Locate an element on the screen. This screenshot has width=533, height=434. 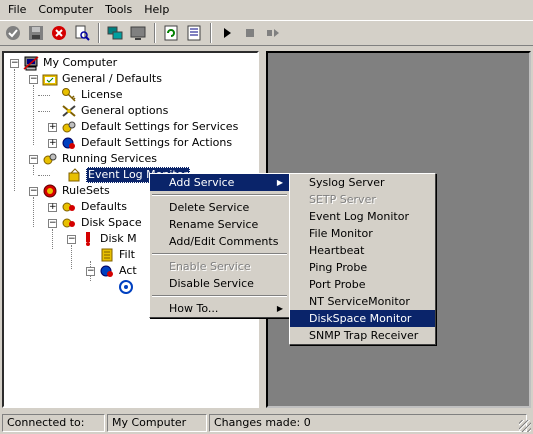
properties-button is located at coordinates (194, 33).